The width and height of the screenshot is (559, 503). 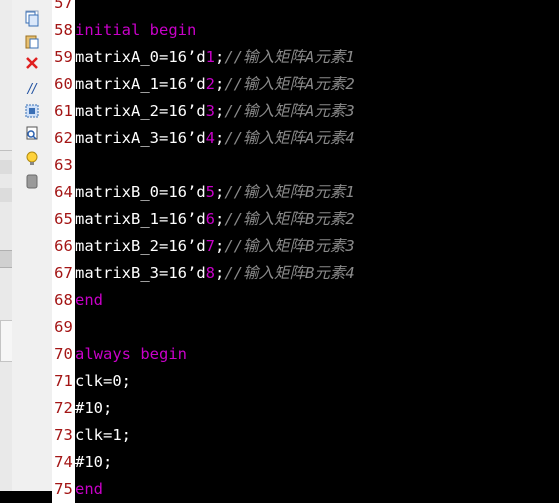 What do you see at coordinates (63, 462) in the screenshot?
I see `line-number: 74` at bounding box center [63, 462].